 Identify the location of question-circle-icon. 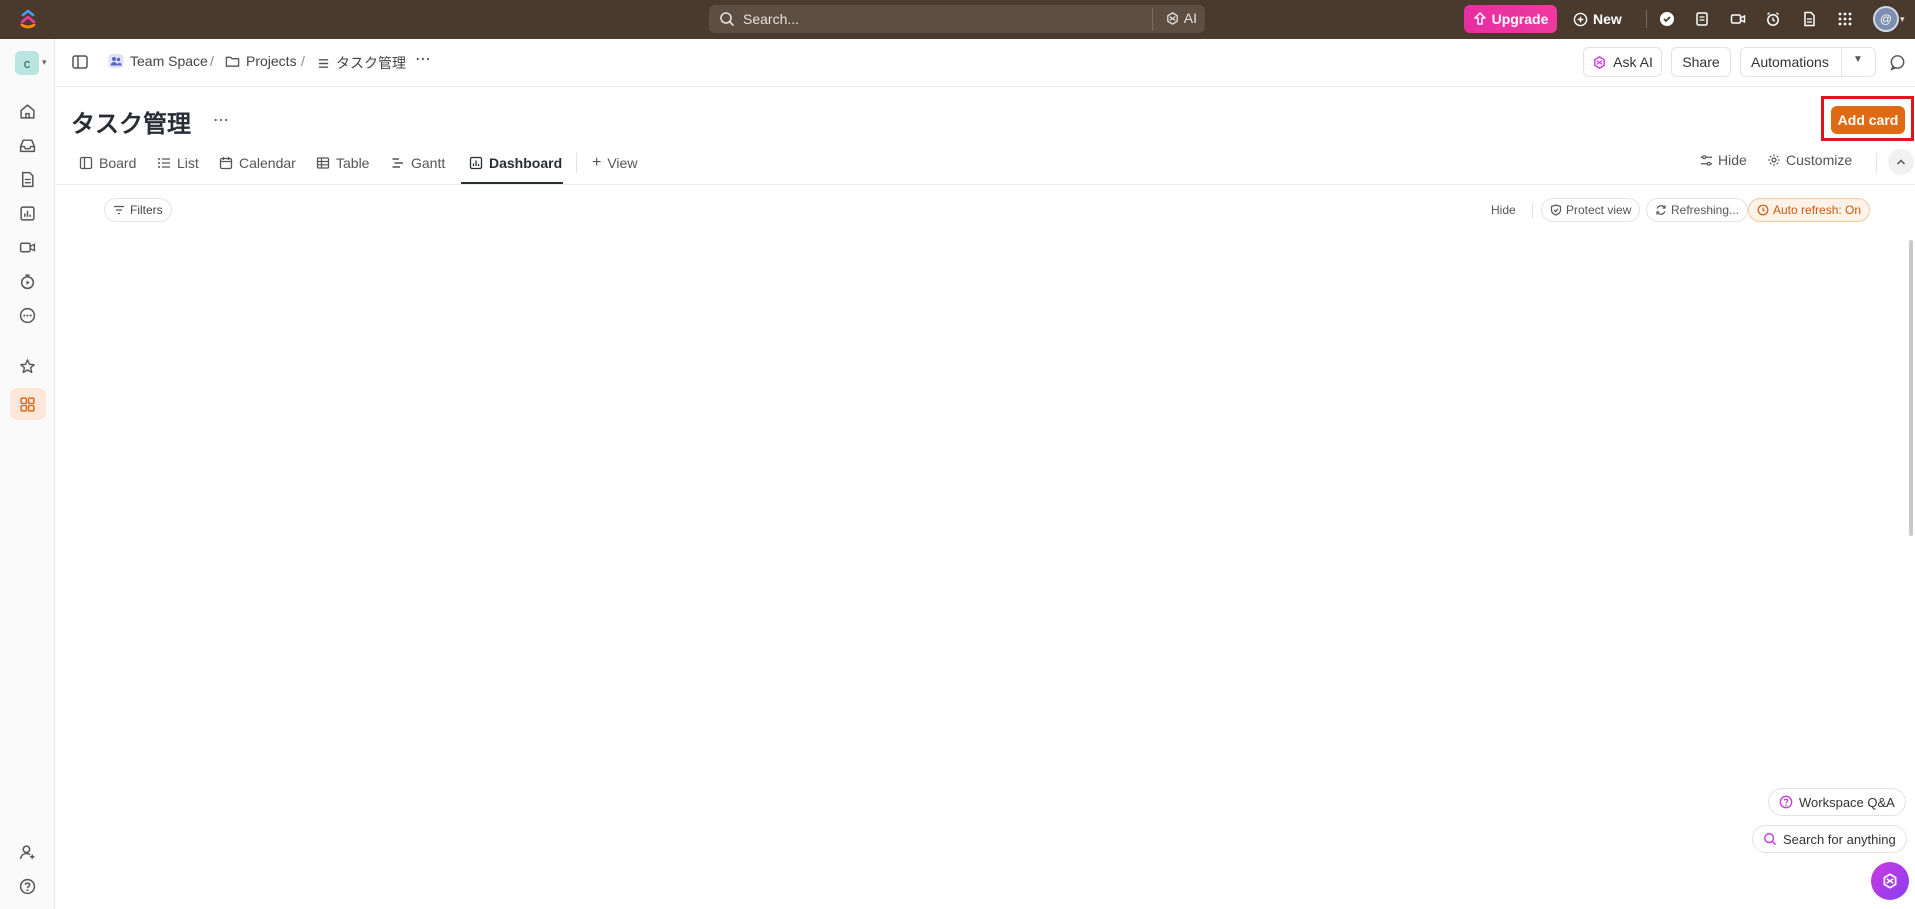
(1786, 802).